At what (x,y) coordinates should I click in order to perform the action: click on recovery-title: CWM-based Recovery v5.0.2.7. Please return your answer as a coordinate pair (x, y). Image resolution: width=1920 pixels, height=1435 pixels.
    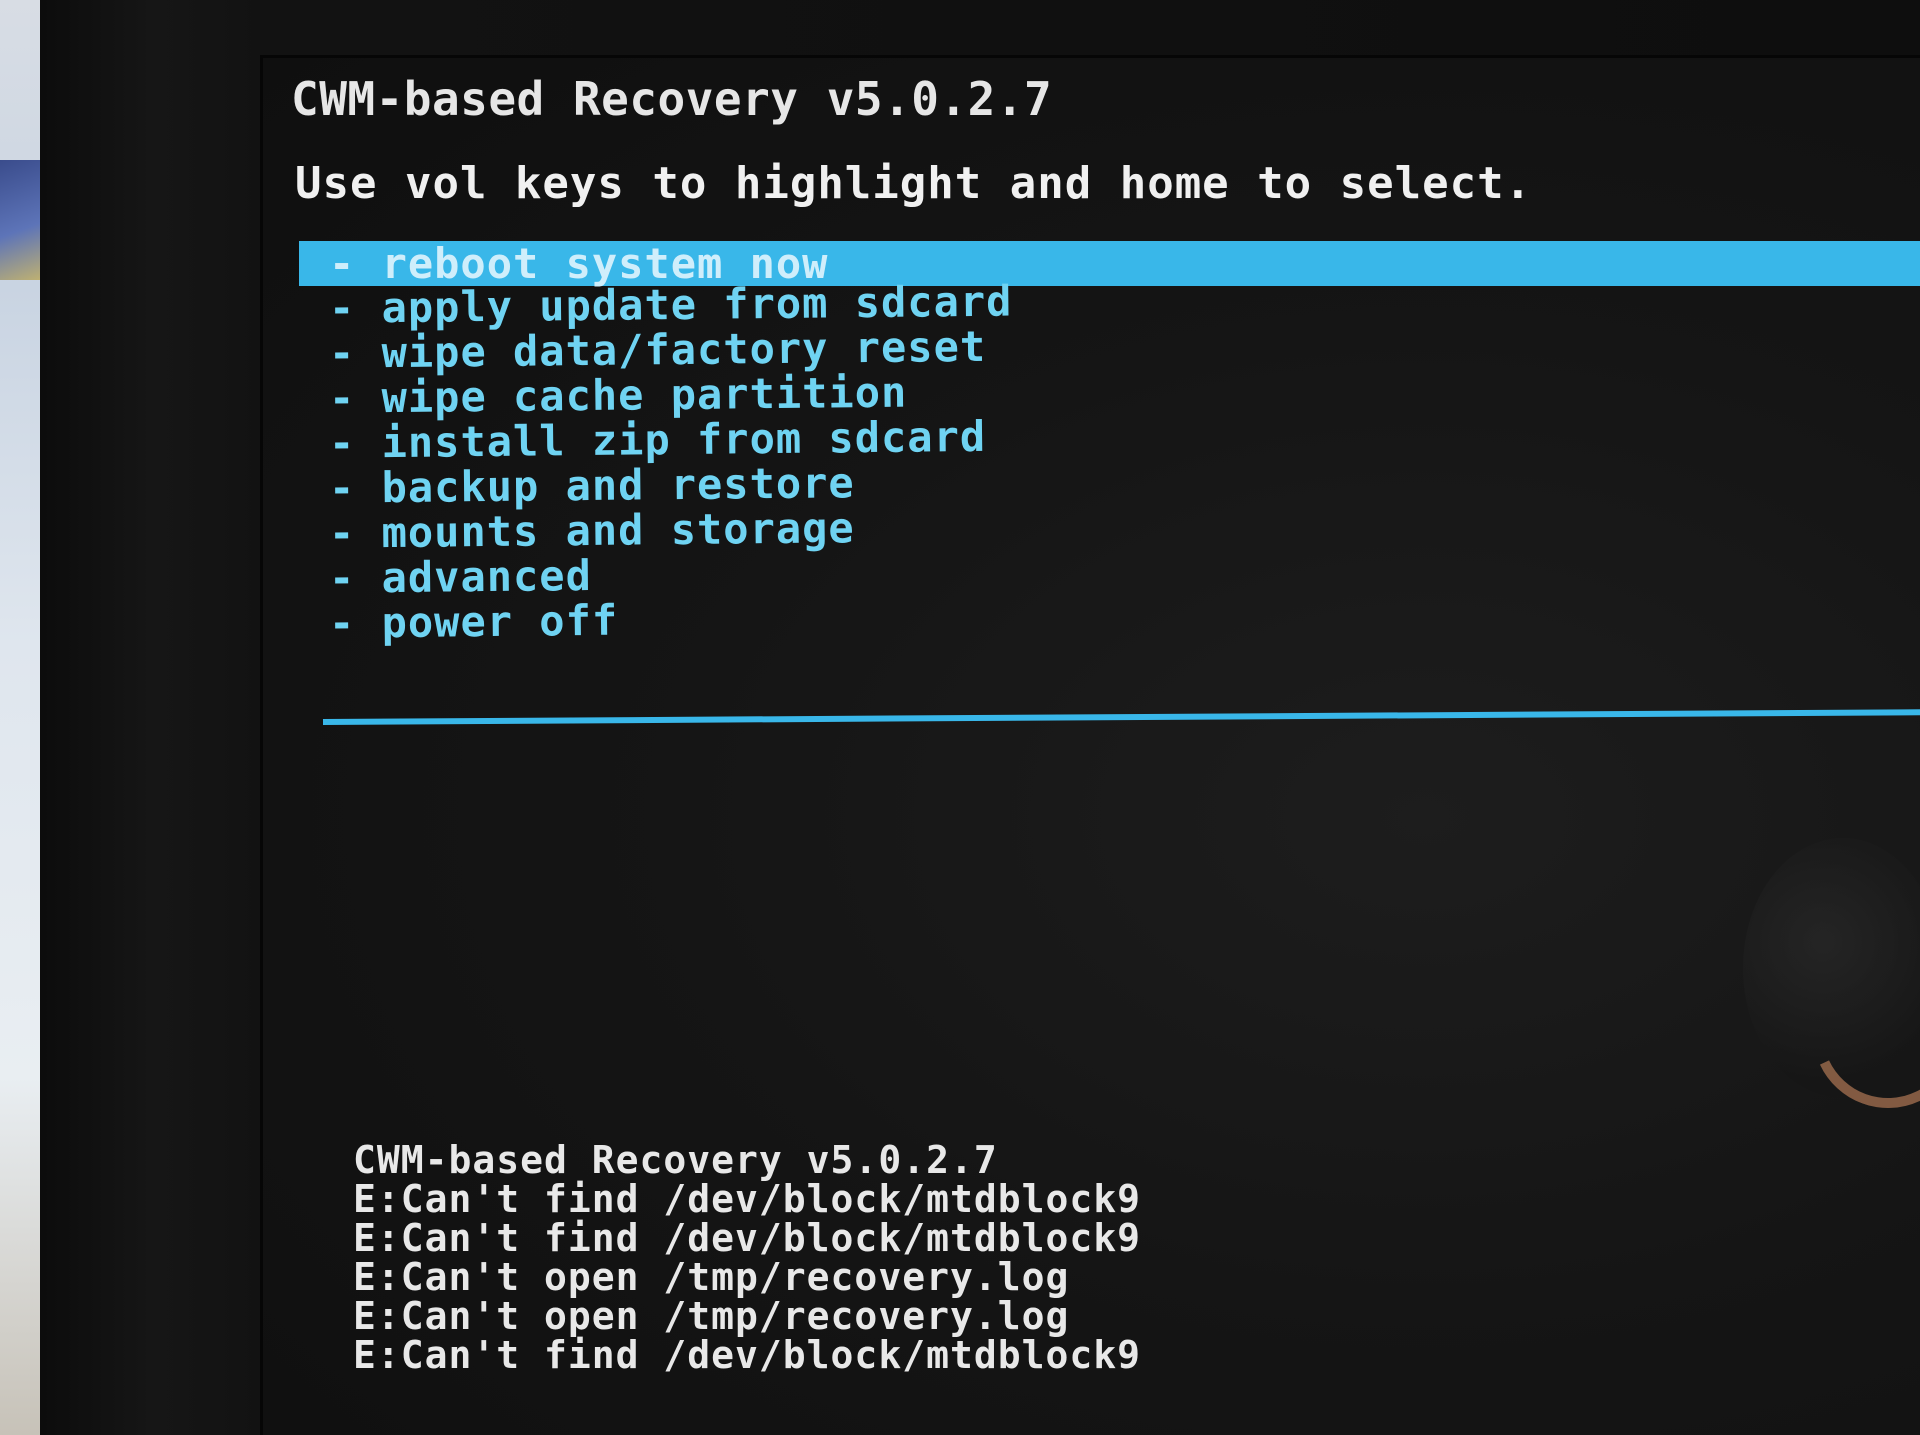
    Looking at the image, I should click on (672, 99).